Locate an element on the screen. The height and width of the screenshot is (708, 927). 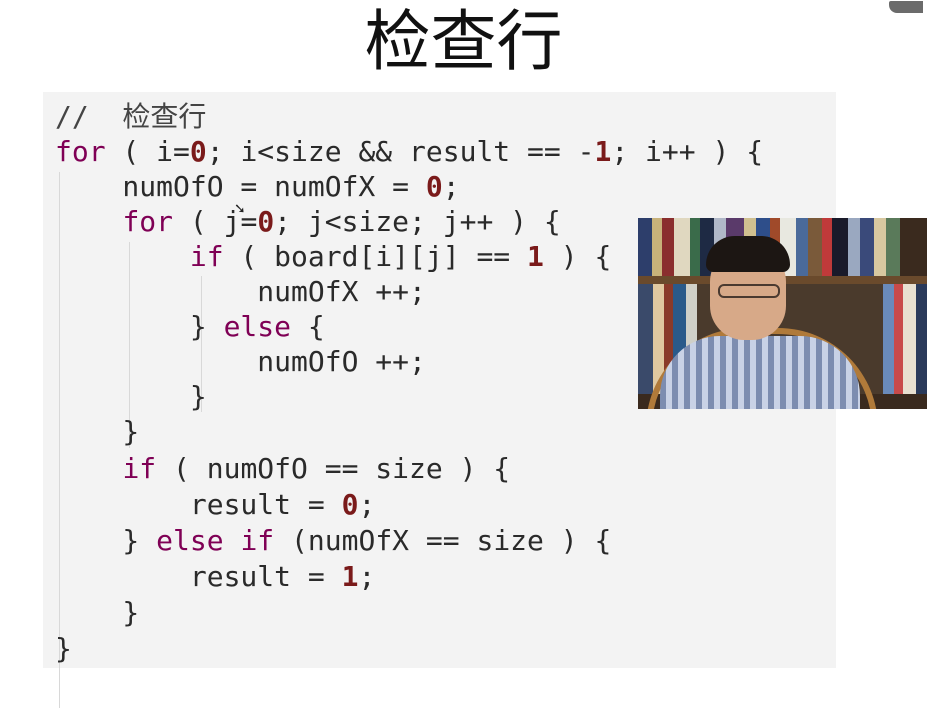
presenter-hair is located at coordinates (748, 254).